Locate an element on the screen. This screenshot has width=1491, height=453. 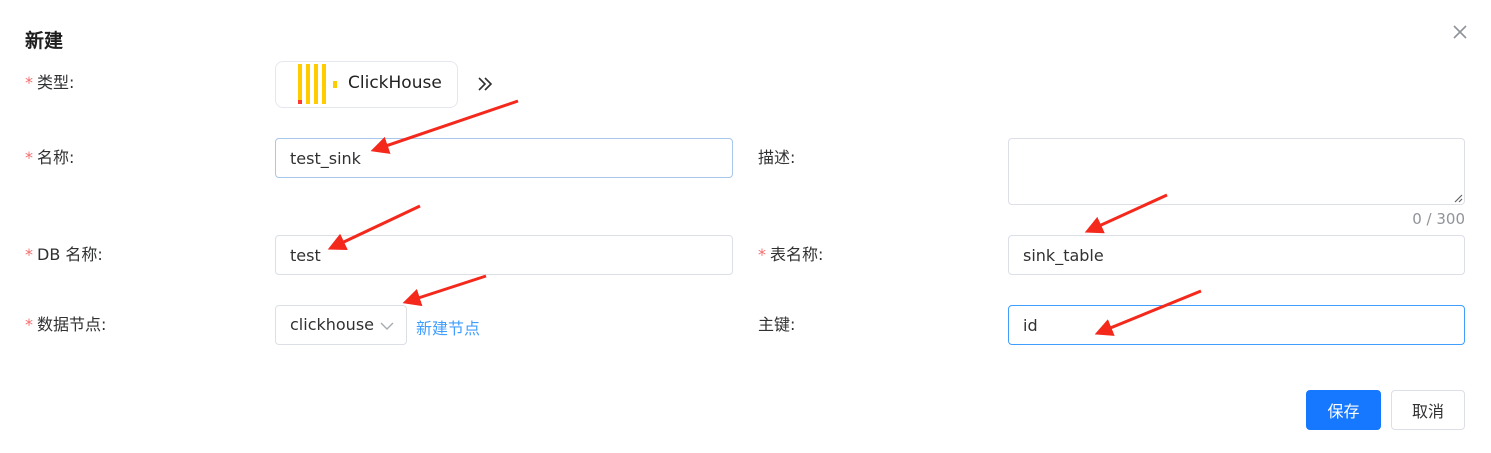
data-node-select: clickhouse is located at coordinates (341, 325).